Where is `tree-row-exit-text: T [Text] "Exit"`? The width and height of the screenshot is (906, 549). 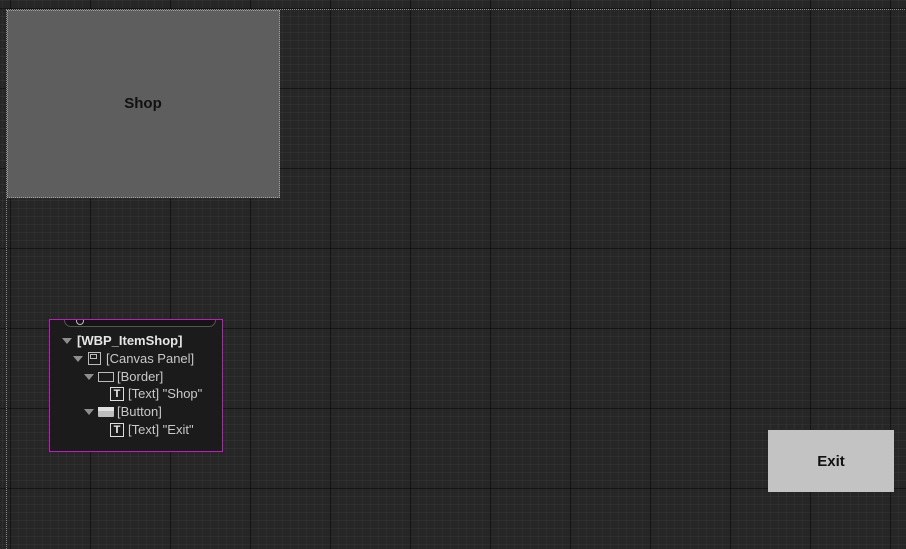
tree-row-exit-text: T [Text] "Exit" is located at coordinates (136, 430).